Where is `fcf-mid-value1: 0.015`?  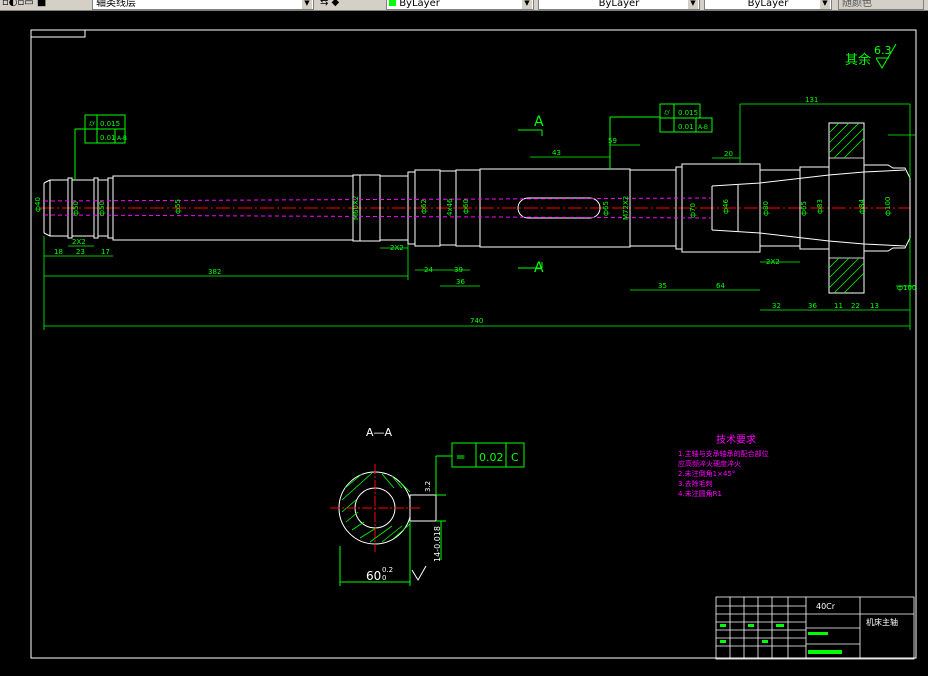 fcf-mid-value1: 0.015 is located at coordinates (688, 113).